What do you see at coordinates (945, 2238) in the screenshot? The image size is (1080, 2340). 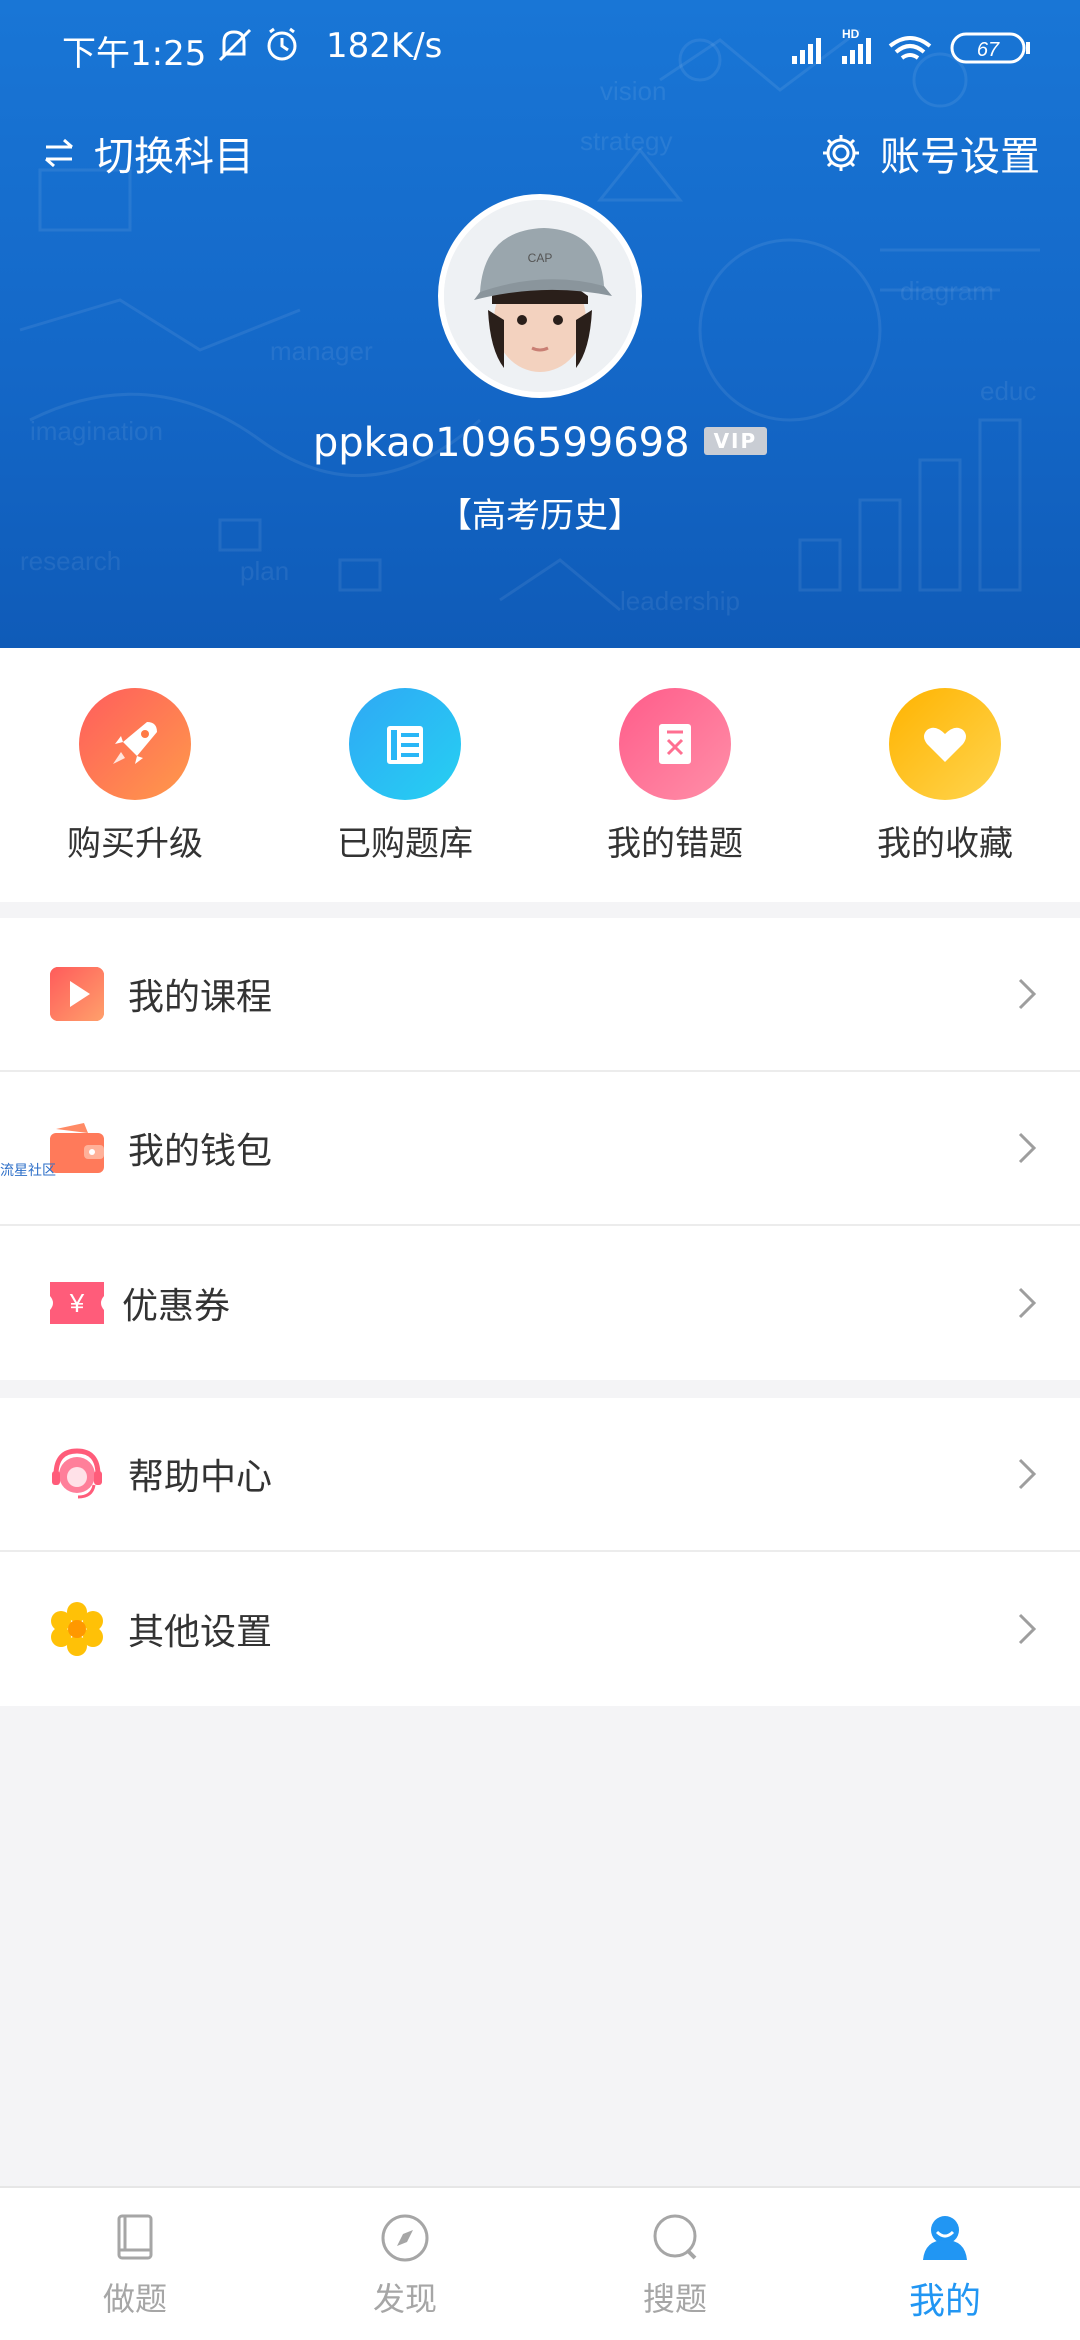 I see `user-icon` at bounding box center [945, 2238].